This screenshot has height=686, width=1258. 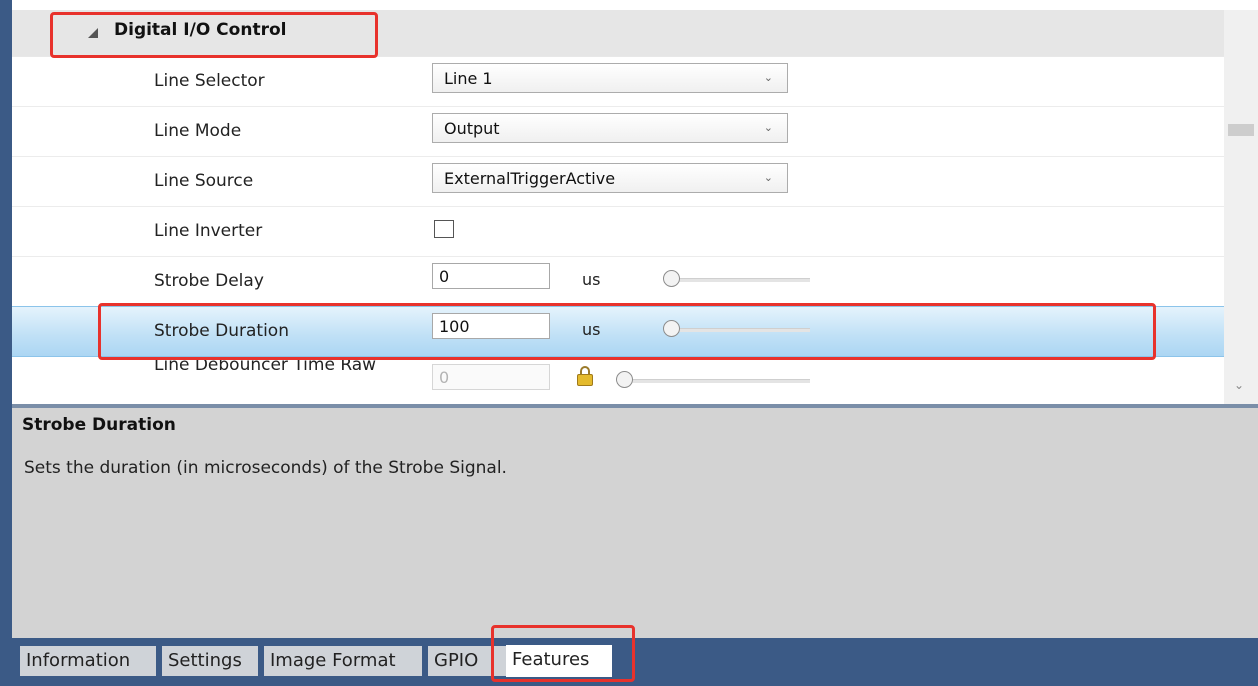 I want to click on tab-features: Features, so click(x=559, y=661).